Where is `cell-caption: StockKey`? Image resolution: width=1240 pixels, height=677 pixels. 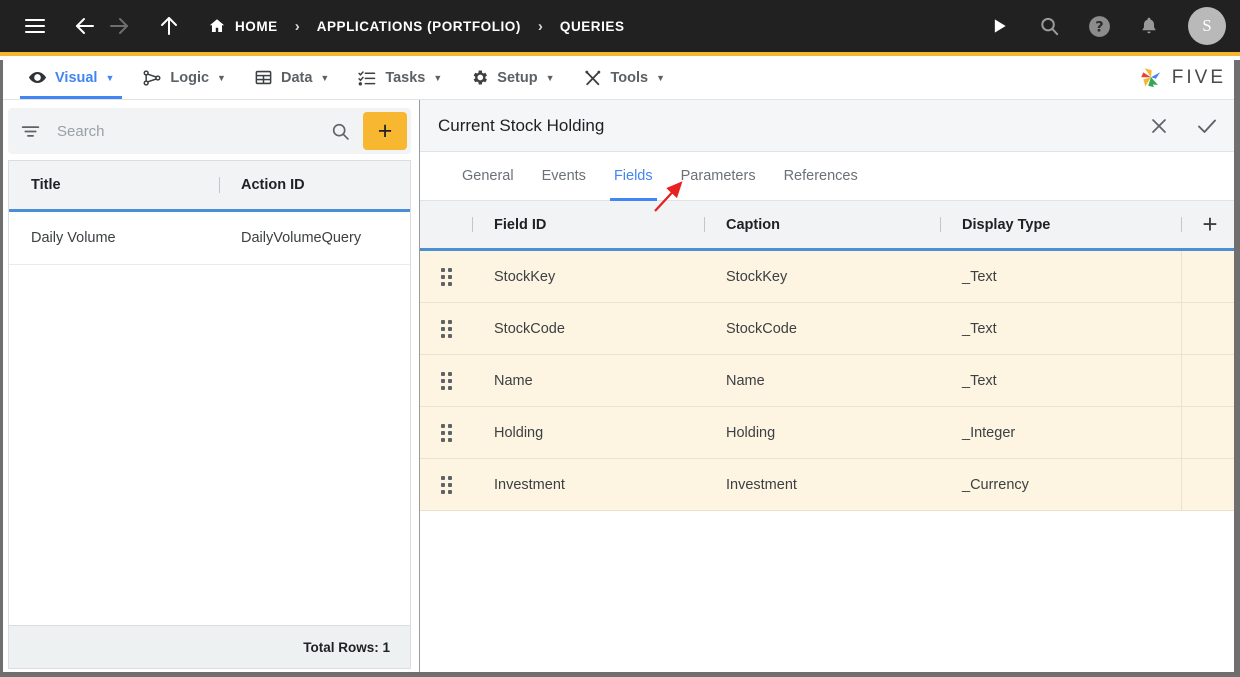
cell-caption: StockKey is located at coordinates (757, 276).